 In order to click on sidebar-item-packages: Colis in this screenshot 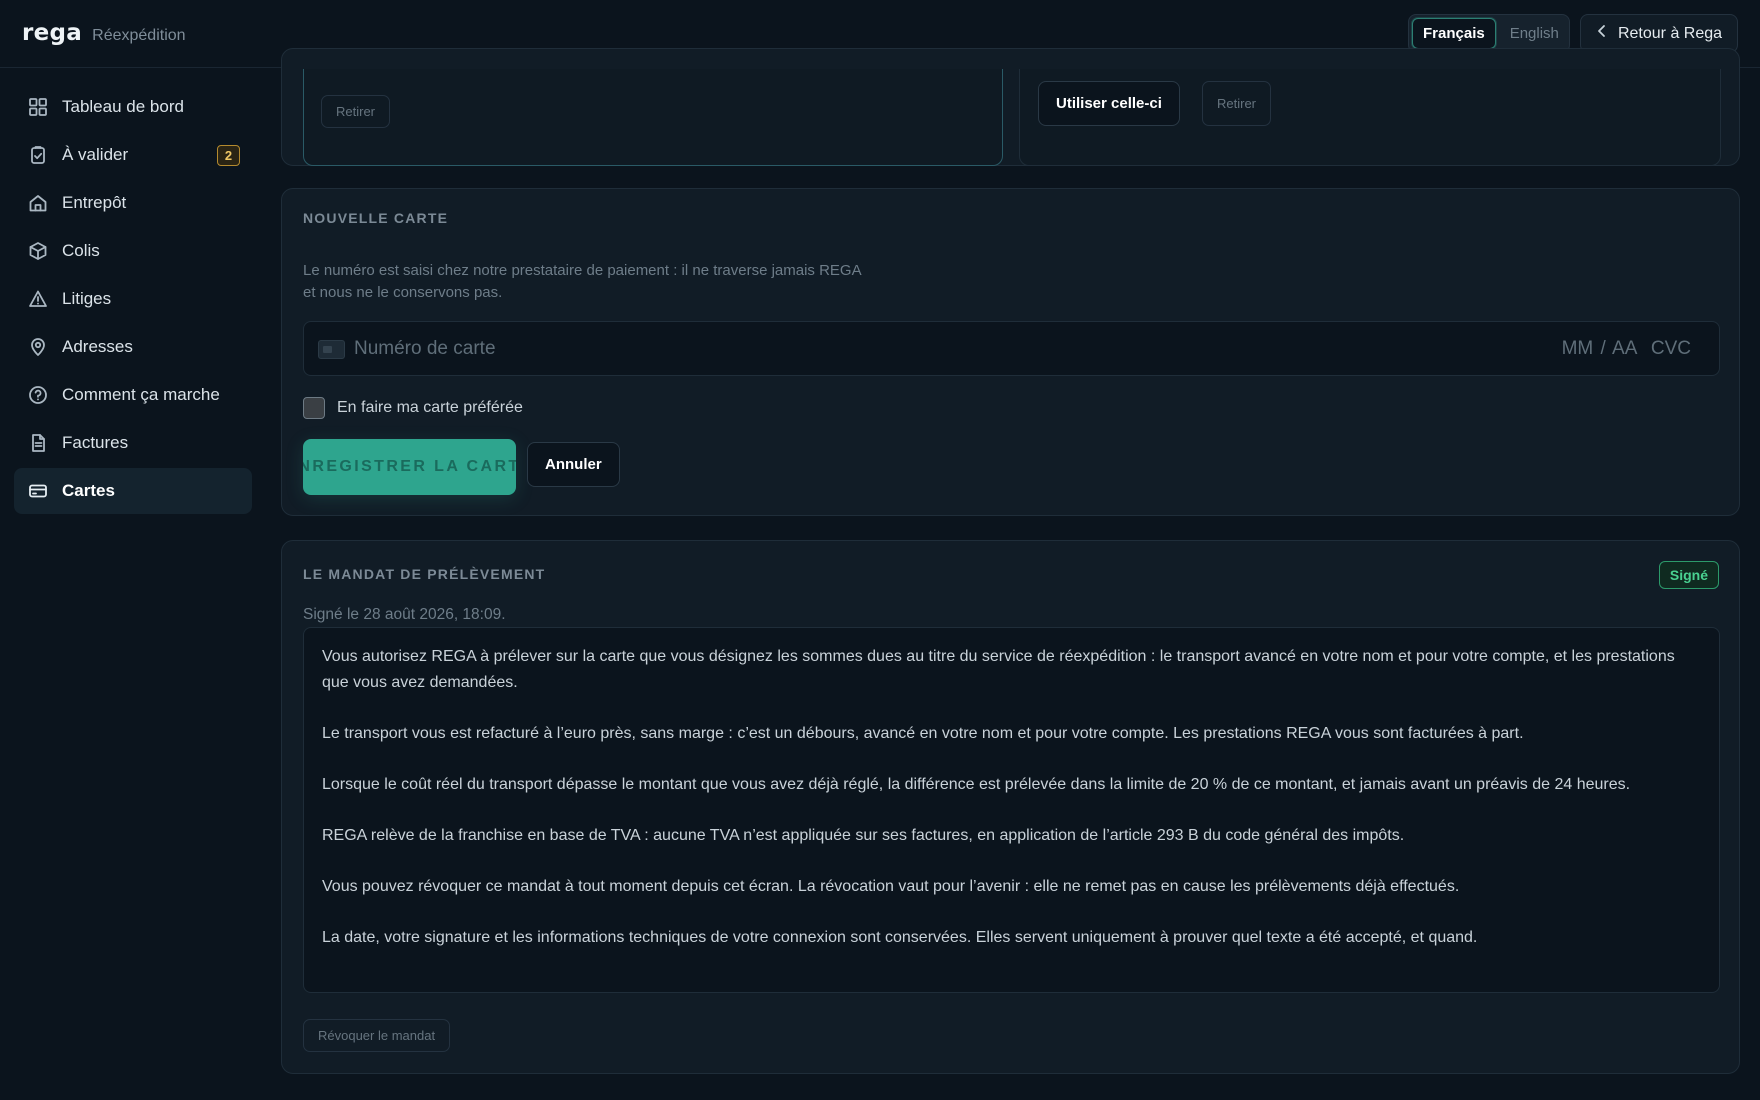, I will do `click(133, 251)`.